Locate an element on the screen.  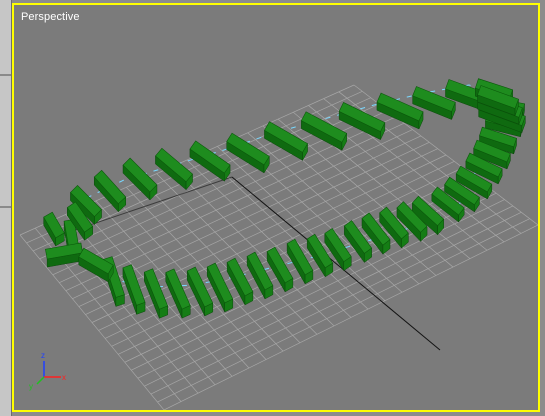
y-axis-line is located at coordinates (40, 380).